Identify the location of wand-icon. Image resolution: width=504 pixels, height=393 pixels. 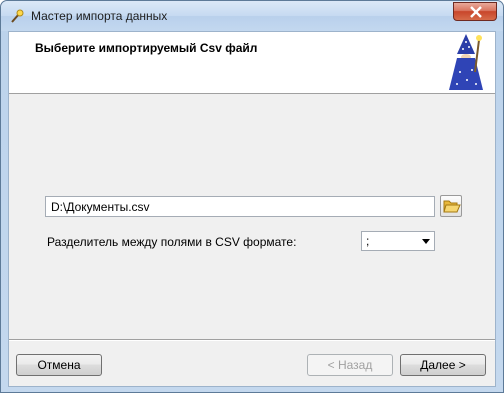
(17, 16).